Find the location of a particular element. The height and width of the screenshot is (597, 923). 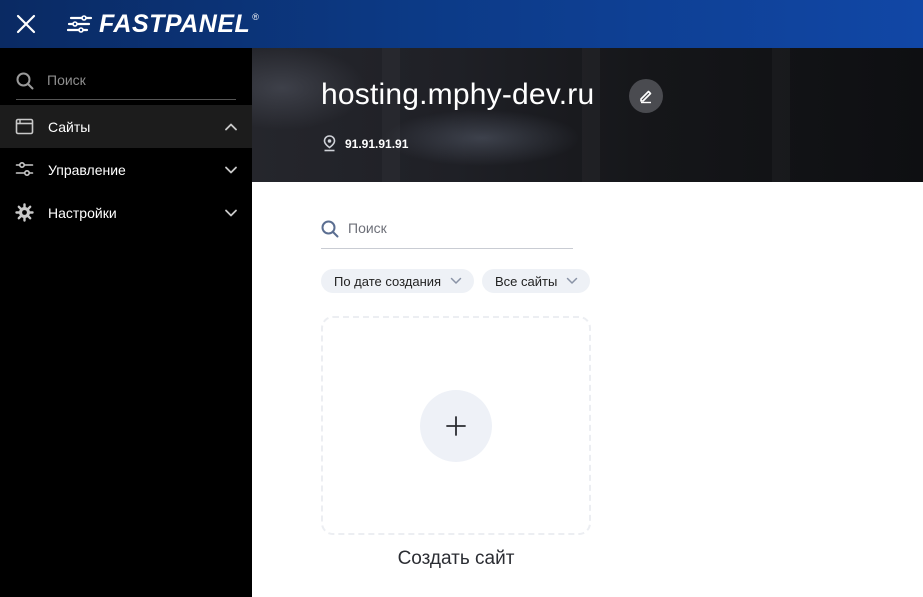

gear-icon is located at coordinates (24, 212).